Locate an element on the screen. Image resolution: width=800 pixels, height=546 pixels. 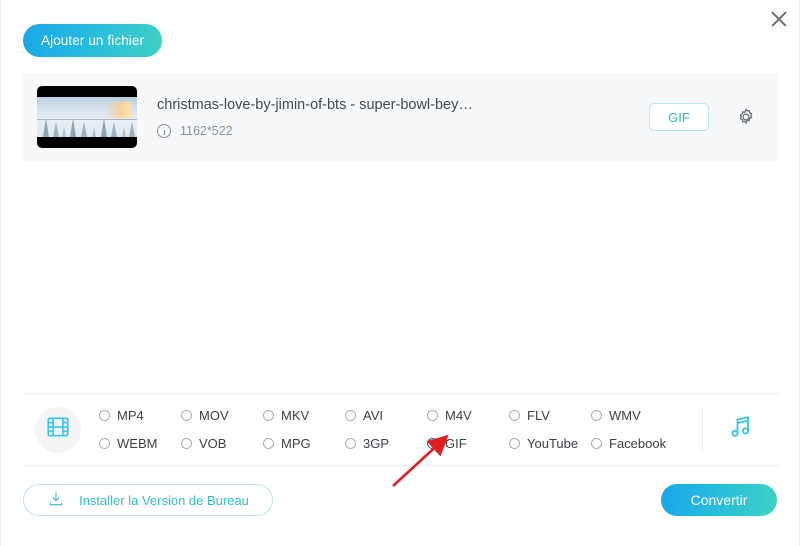
music-note-icon is located at coordinates (741, 429).